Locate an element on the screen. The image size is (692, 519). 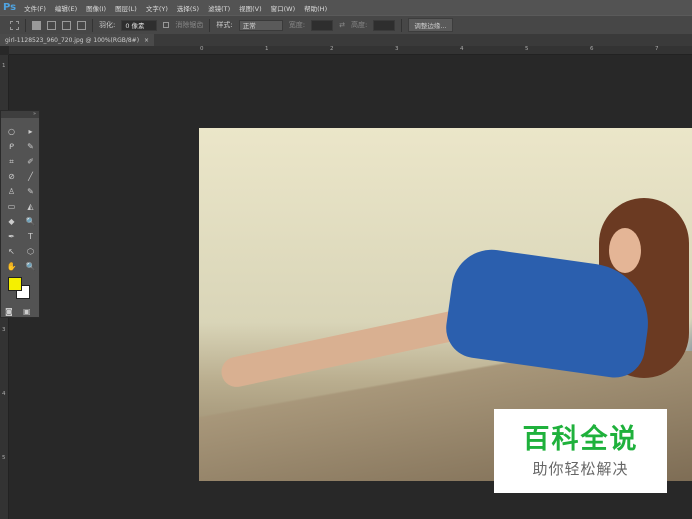
paint-bucket-tool: ◭ is located at coordinates (30, 207).